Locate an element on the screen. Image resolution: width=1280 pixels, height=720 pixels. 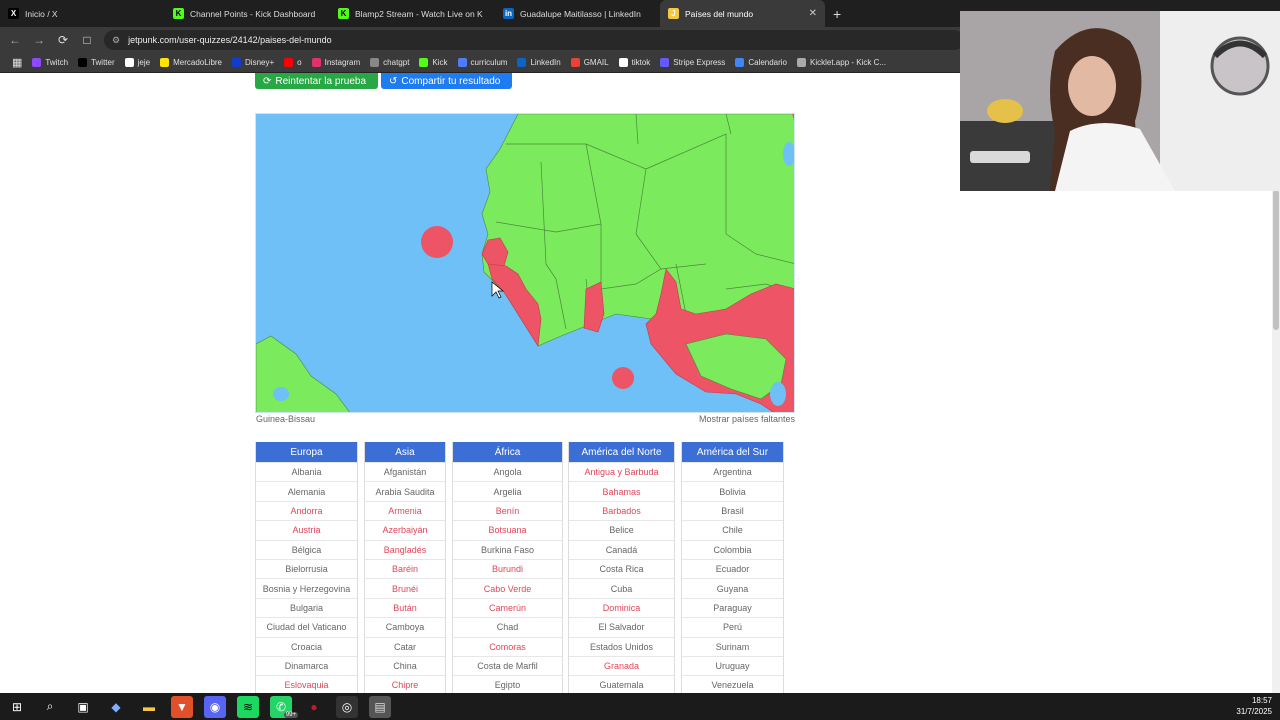
jetpunk-icon: J is located at coordinates (673, 13).